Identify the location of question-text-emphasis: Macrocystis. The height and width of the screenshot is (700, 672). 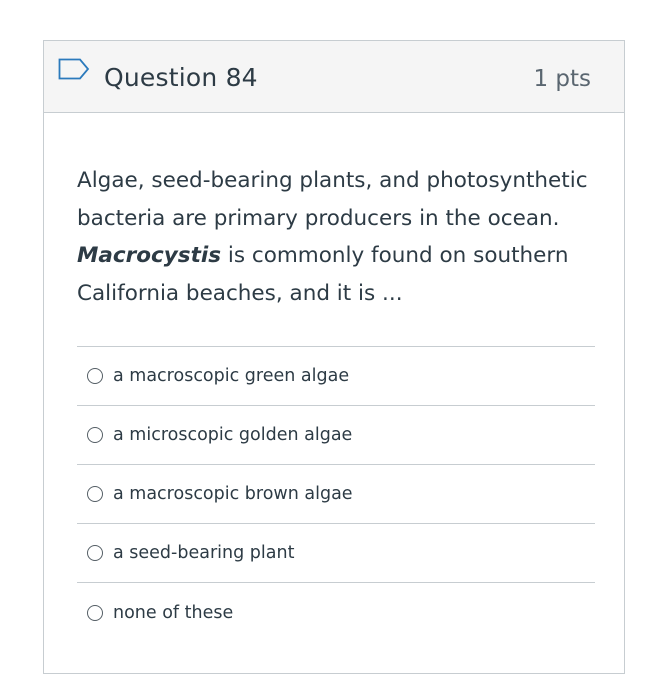
(149, 255).